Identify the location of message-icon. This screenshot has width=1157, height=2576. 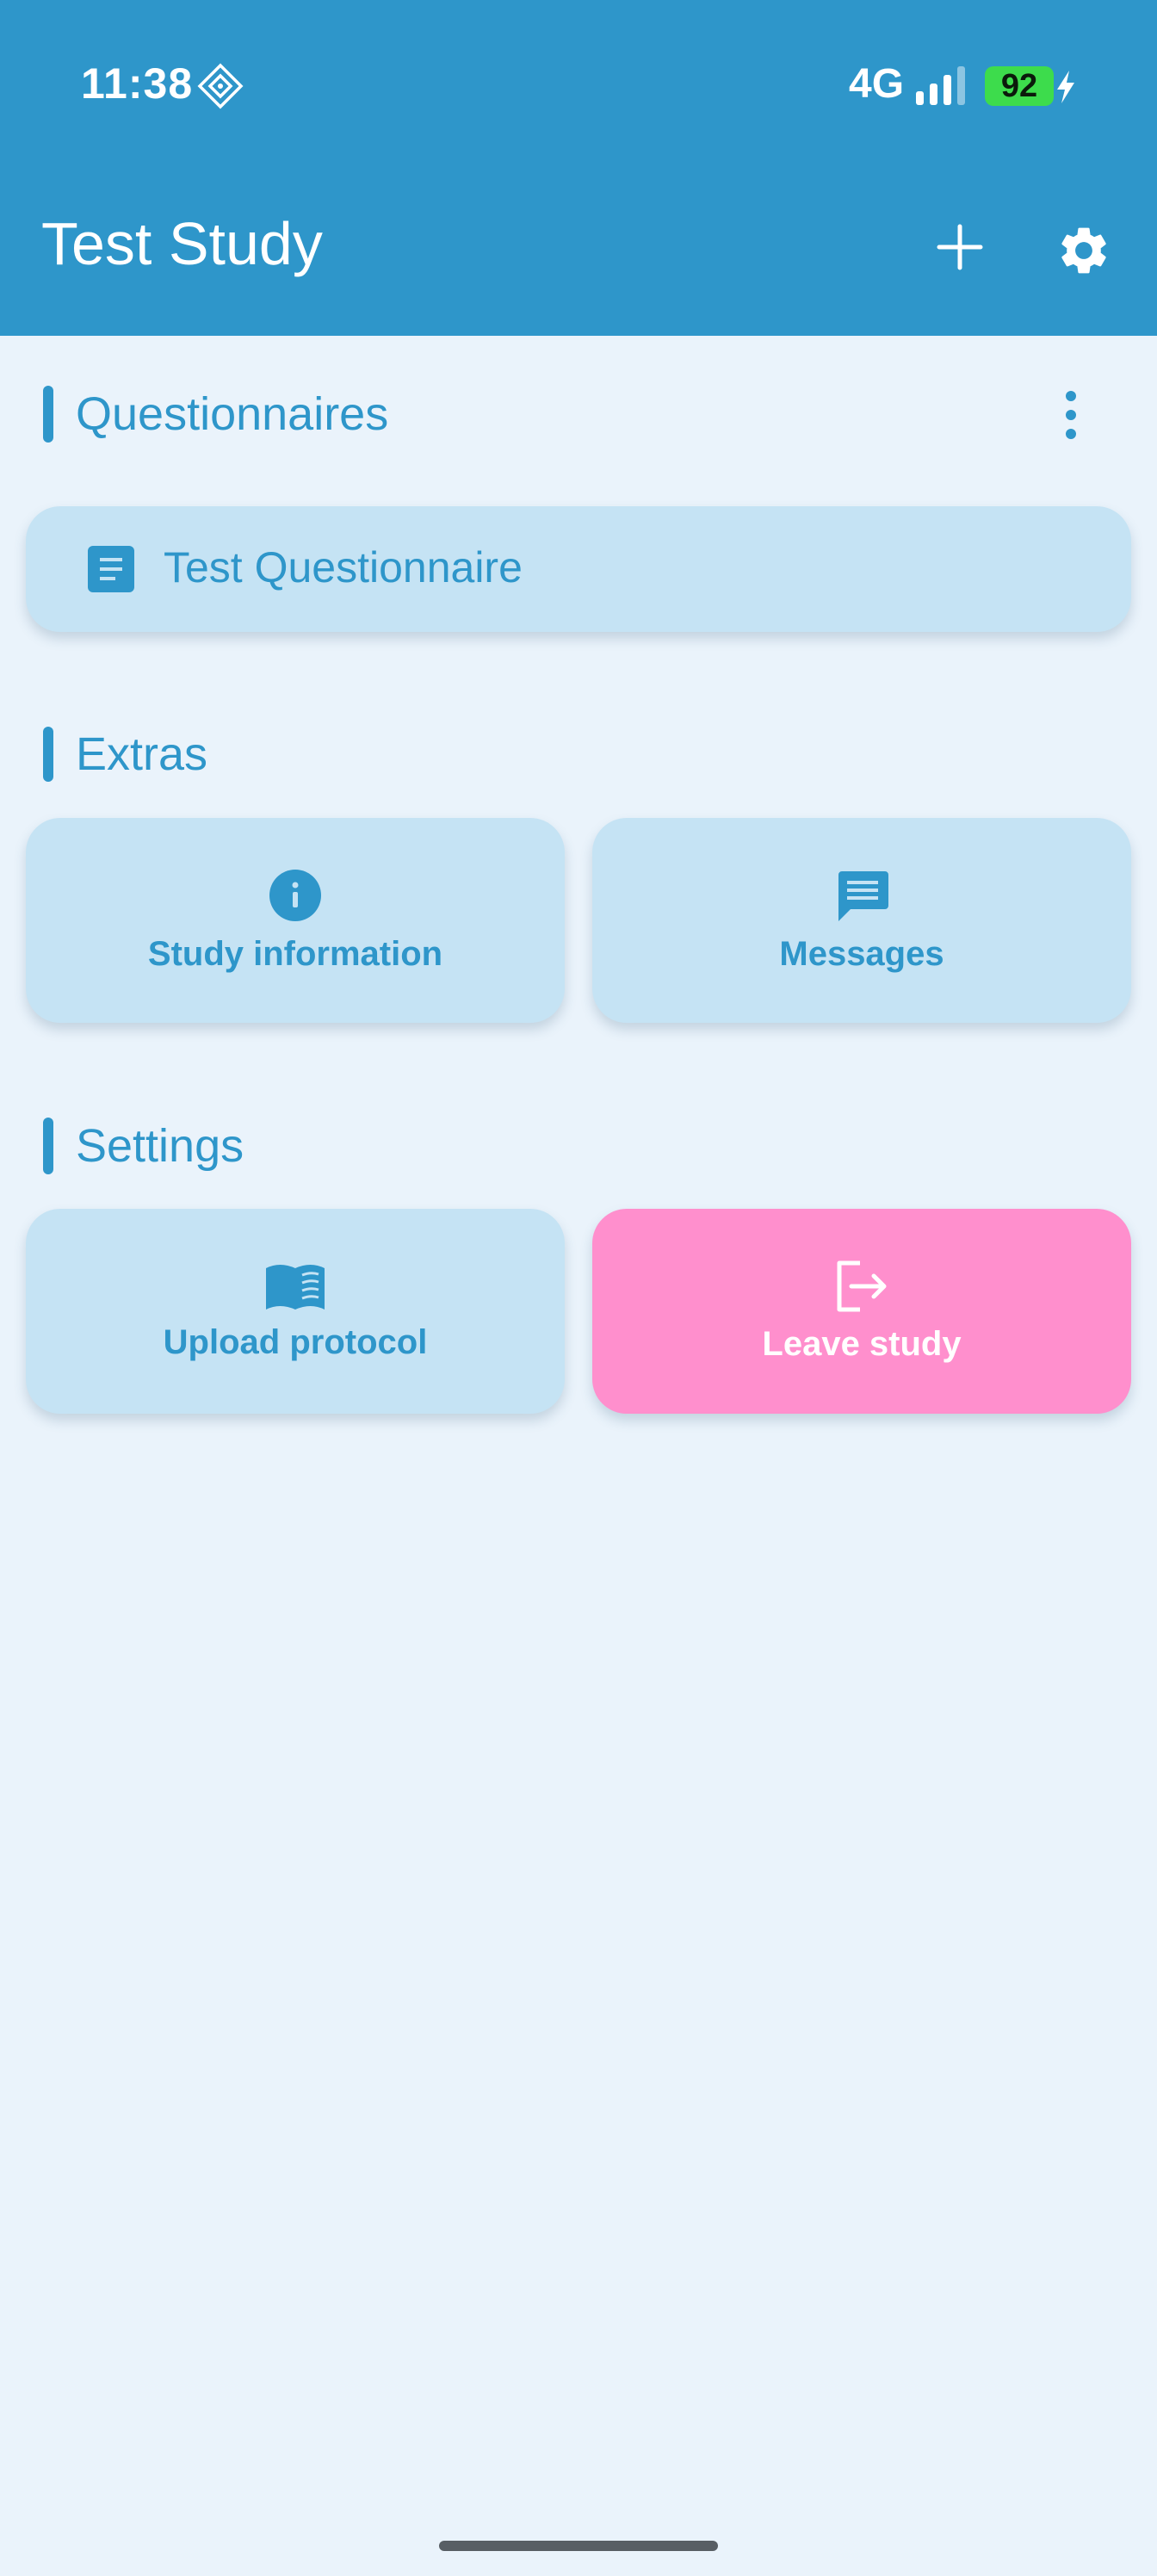
(863, 895).